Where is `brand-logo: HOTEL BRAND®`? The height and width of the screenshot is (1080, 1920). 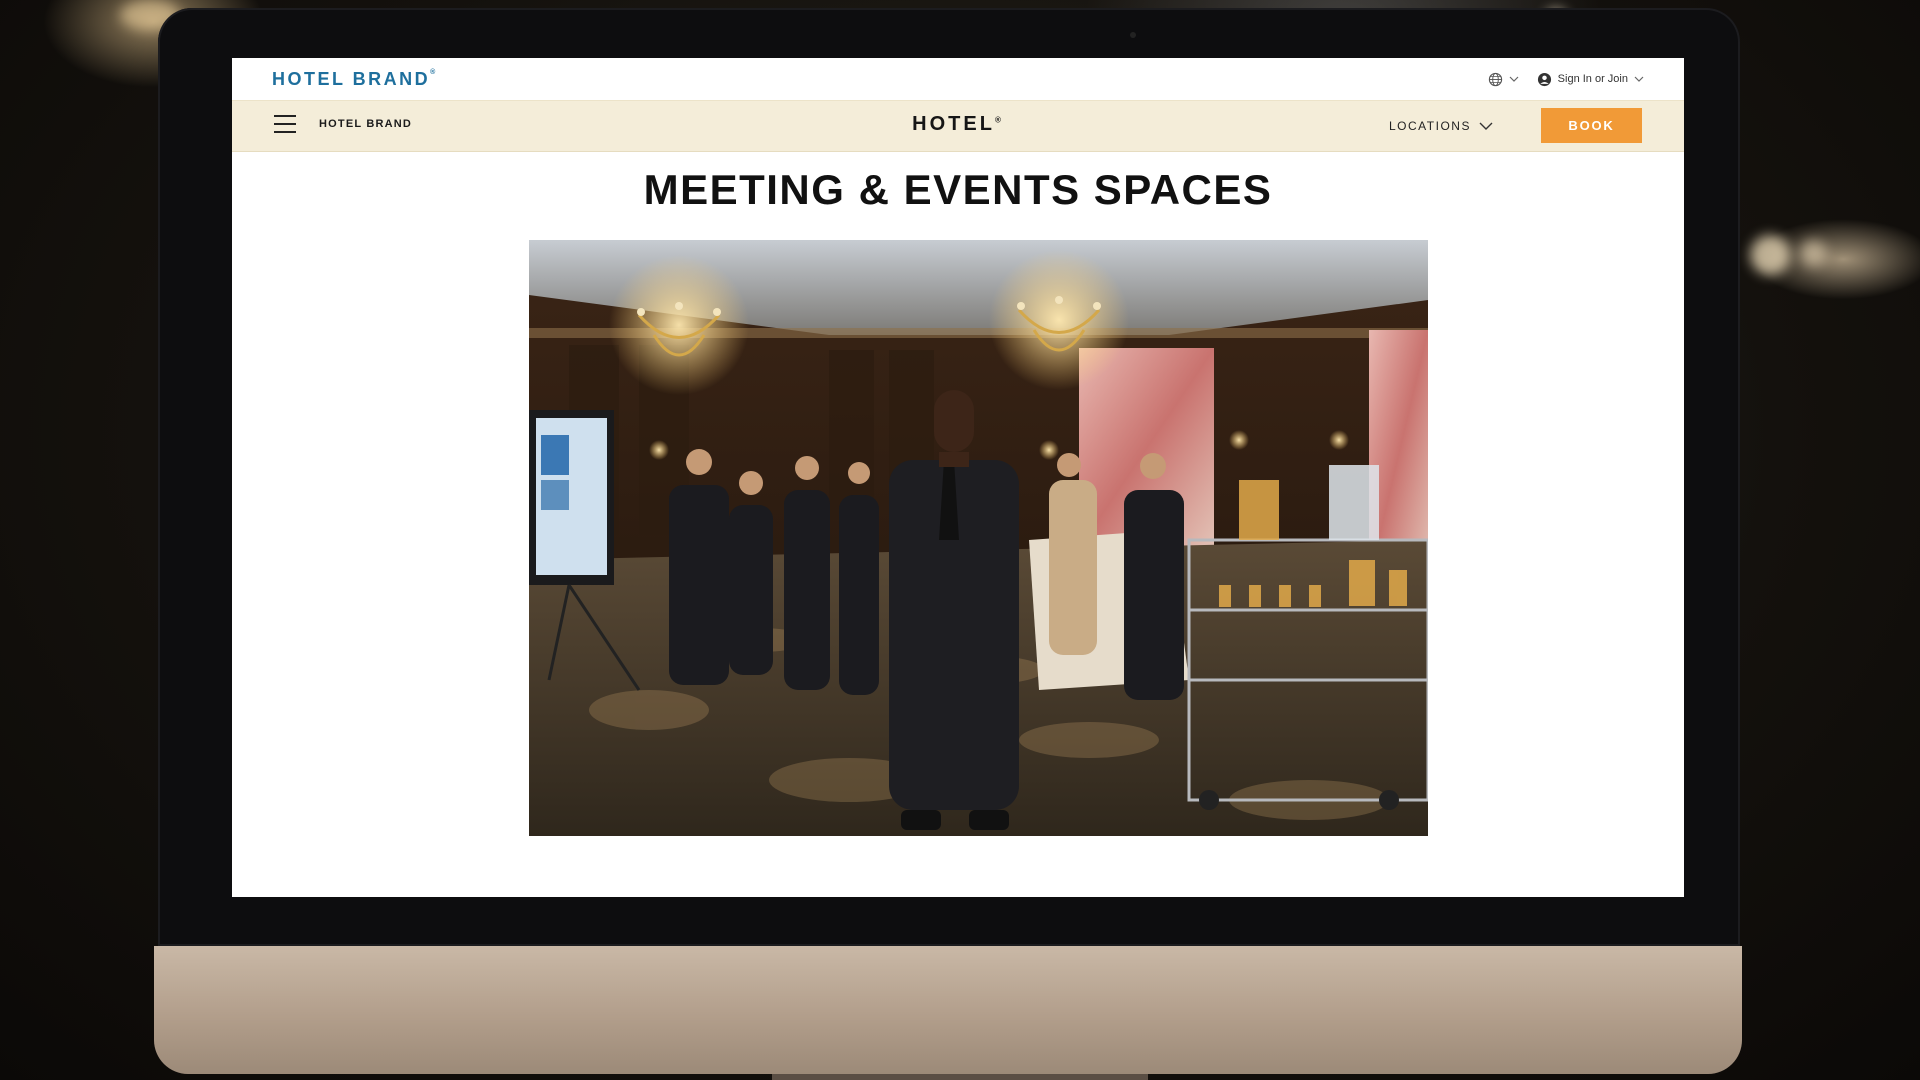
brand-logo: HOTEL BRAND® is located at coordinates (355, 79).